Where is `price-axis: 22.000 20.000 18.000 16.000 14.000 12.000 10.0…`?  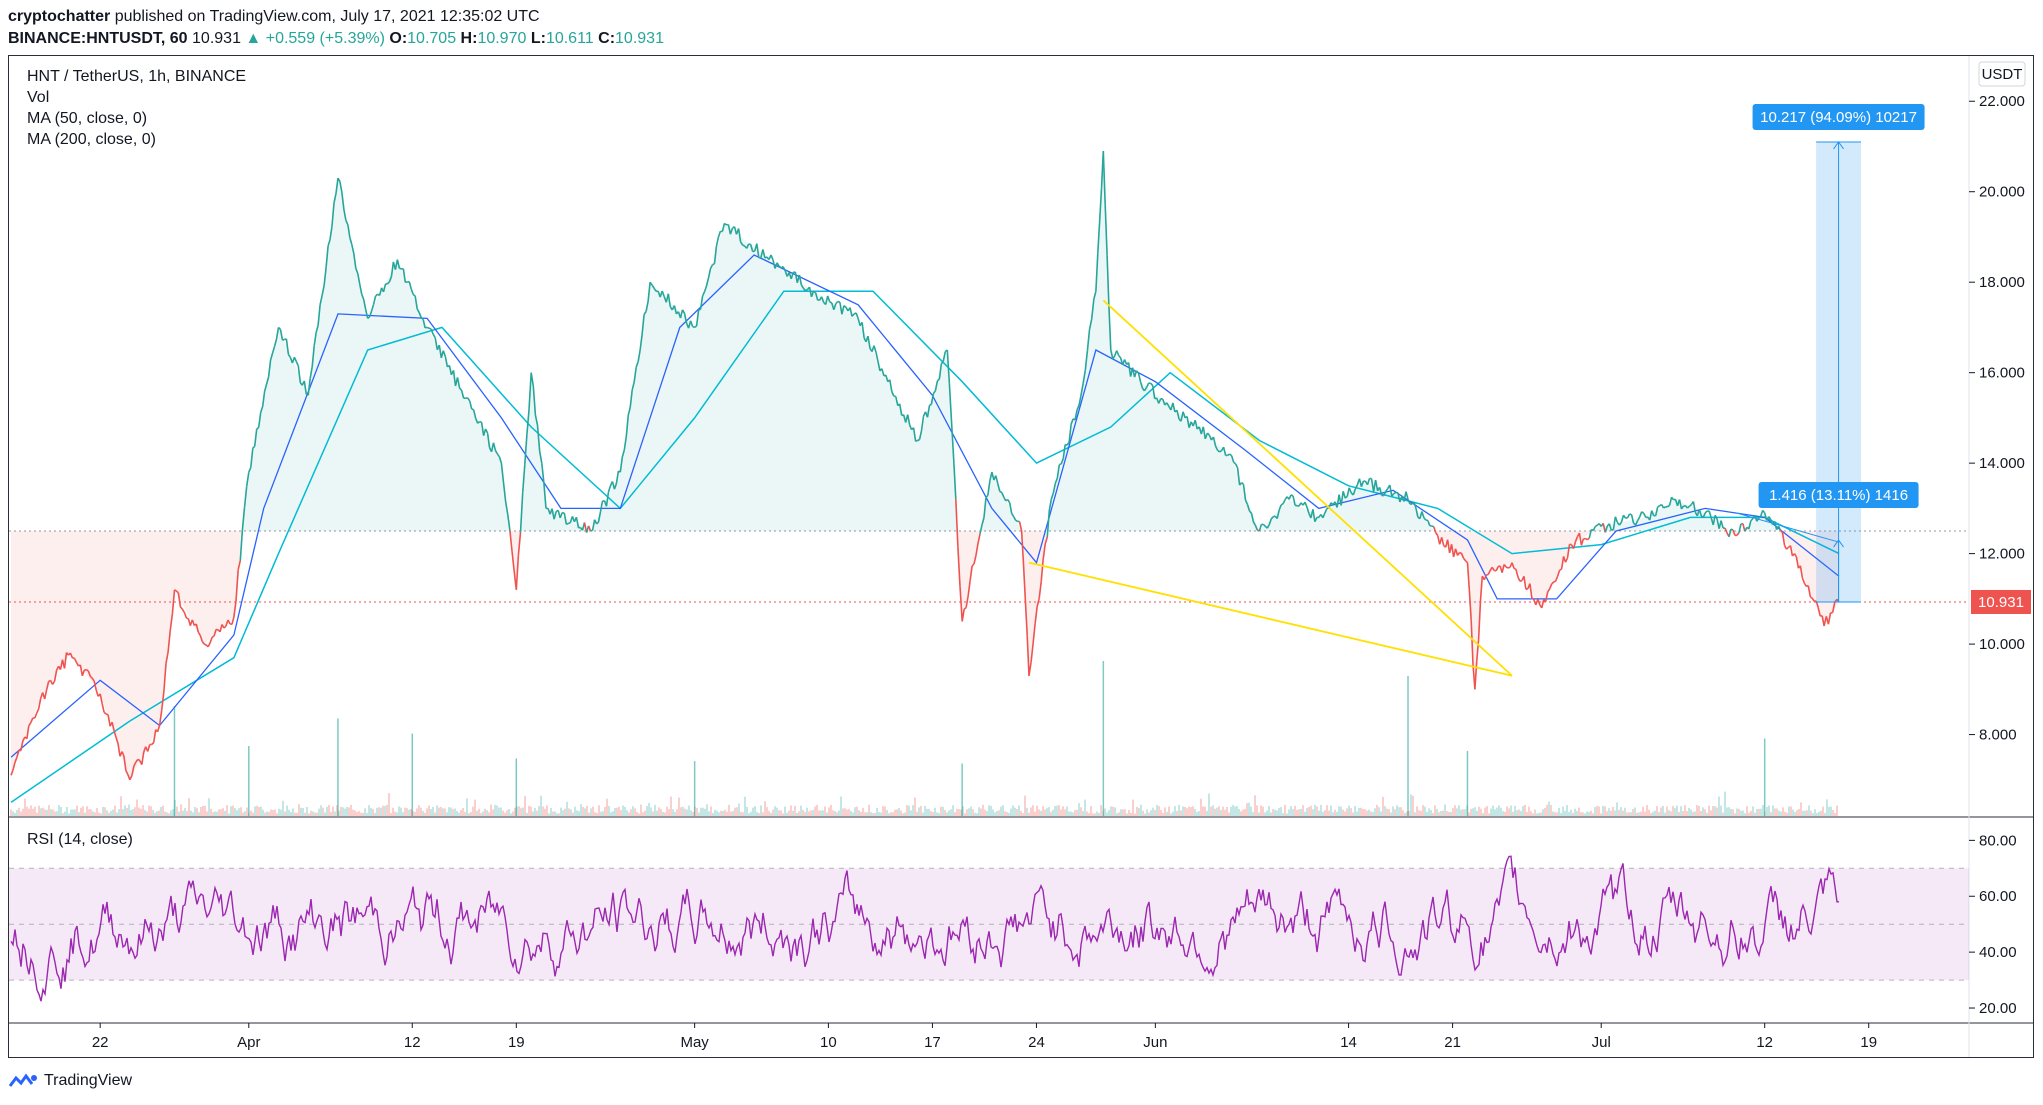
price-axis: 22.000 20.000 18.000 16.000 14.000 12.000 10.0… is located at coordinates (1997, 418).